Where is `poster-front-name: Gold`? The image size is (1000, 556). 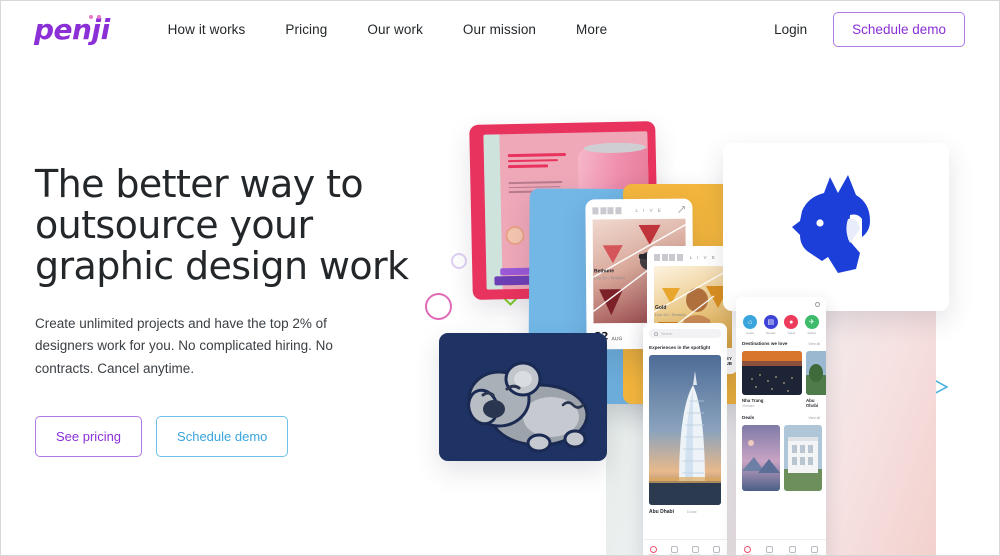
poster-front-name: Gold is located at coordinates (661, 307).